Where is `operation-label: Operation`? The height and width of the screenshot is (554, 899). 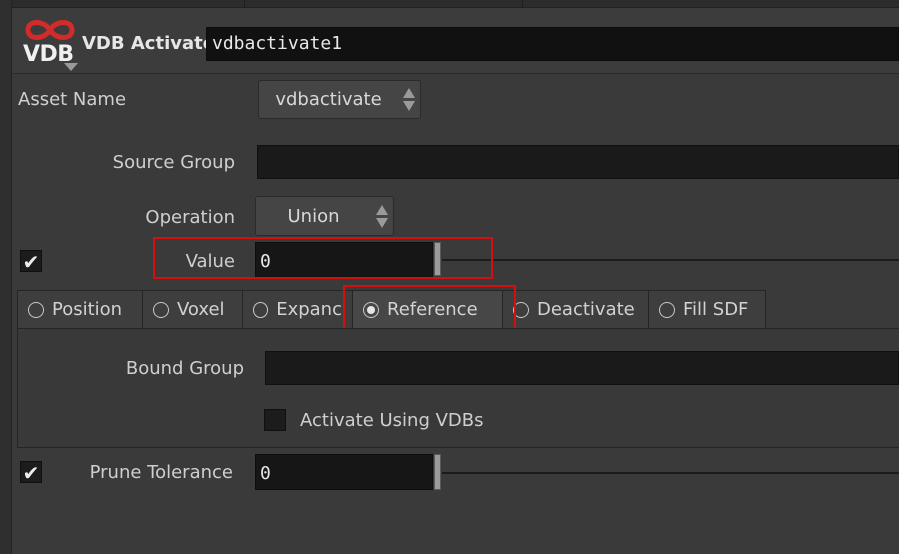
operation-label: Operation is located at coordinates (190, 217).